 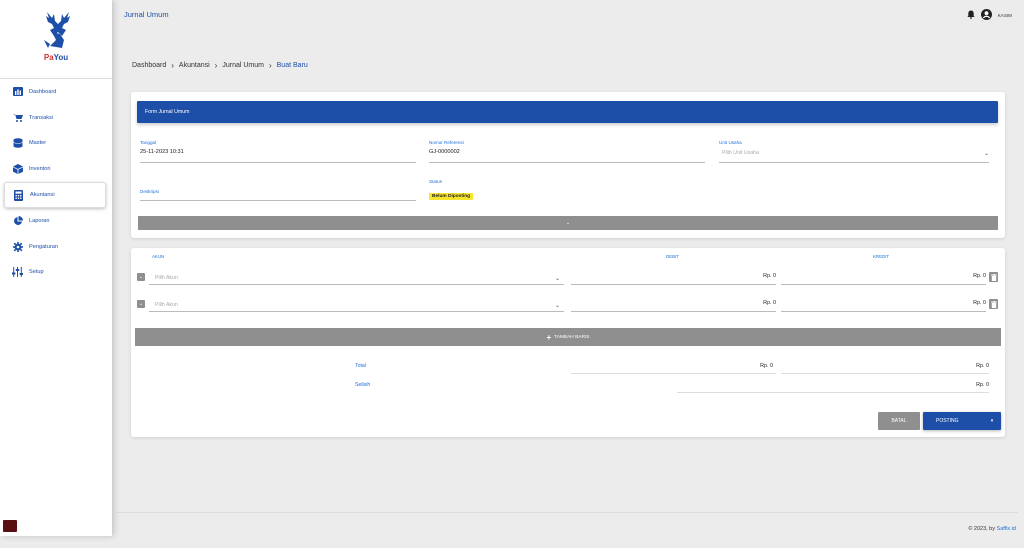 I want to click on sidebar-item-pengaturan: Pengaturan, so click(x=56, y=247).